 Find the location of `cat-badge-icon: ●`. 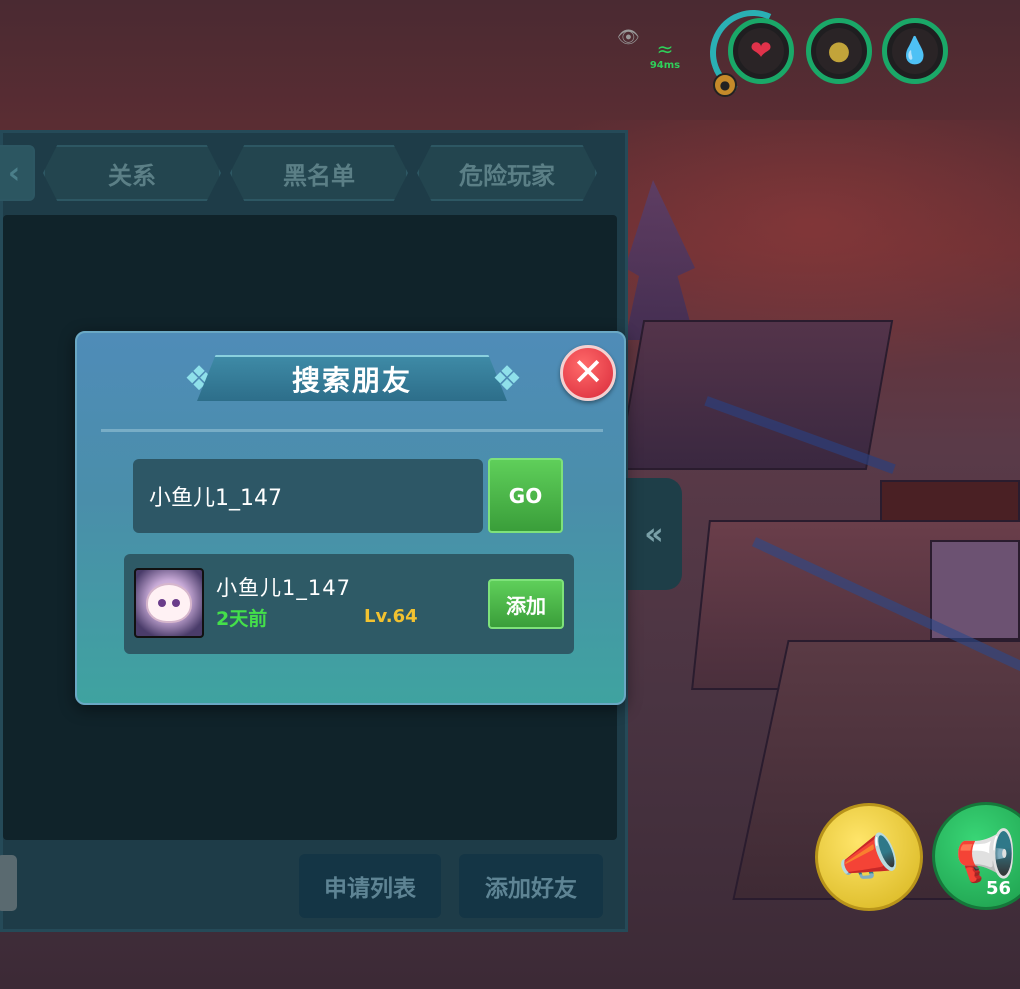

cat-badge-icon: ● is located at coordinates (725, 85).